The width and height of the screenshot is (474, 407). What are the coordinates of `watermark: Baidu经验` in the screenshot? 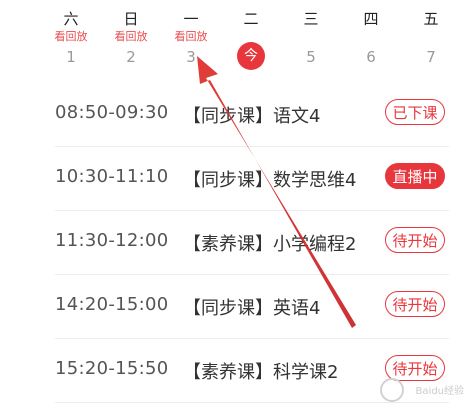 It's located at (439, 391).